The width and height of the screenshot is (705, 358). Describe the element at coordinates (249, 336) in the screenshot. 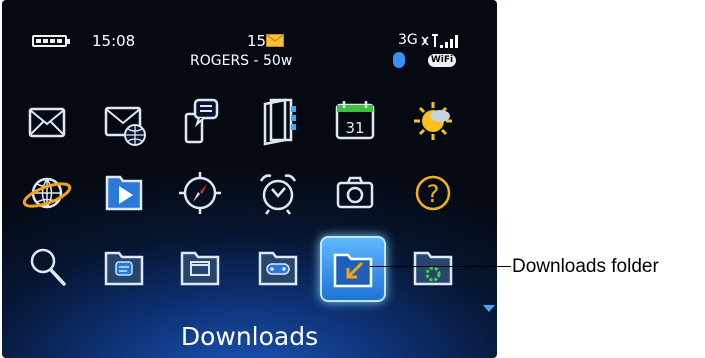

I see `focused-app-label: Downloads` at that location.